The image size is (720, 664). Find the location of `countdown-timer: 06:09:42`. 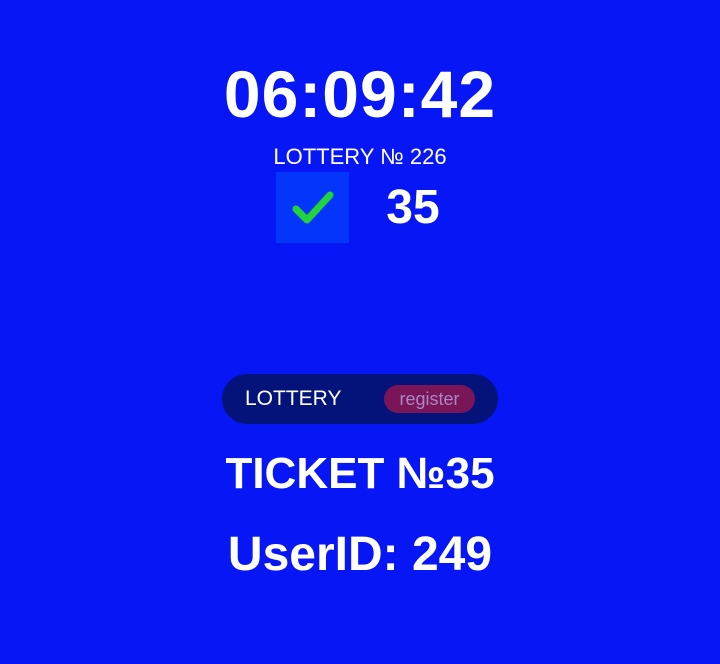

countdown-timer: 06:09:42 is located at coordinates (360, 94).